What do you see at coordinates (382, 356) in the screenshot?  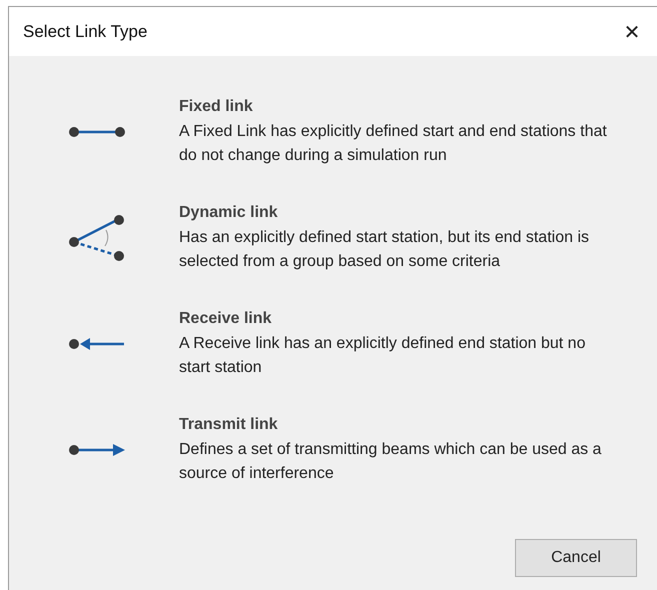 I see `link-type-description: A Receive link has an explicitly defined end station but no start station` at bounding box center [382, 356].